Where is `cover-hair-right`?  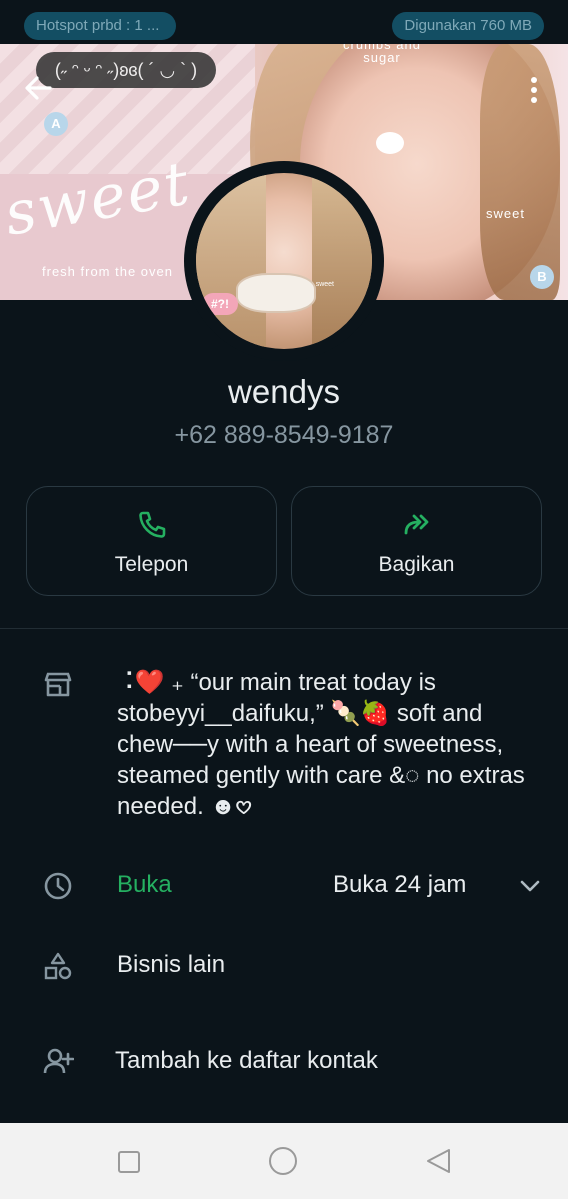
cover-hair-right is located at coordinates (520, 172).